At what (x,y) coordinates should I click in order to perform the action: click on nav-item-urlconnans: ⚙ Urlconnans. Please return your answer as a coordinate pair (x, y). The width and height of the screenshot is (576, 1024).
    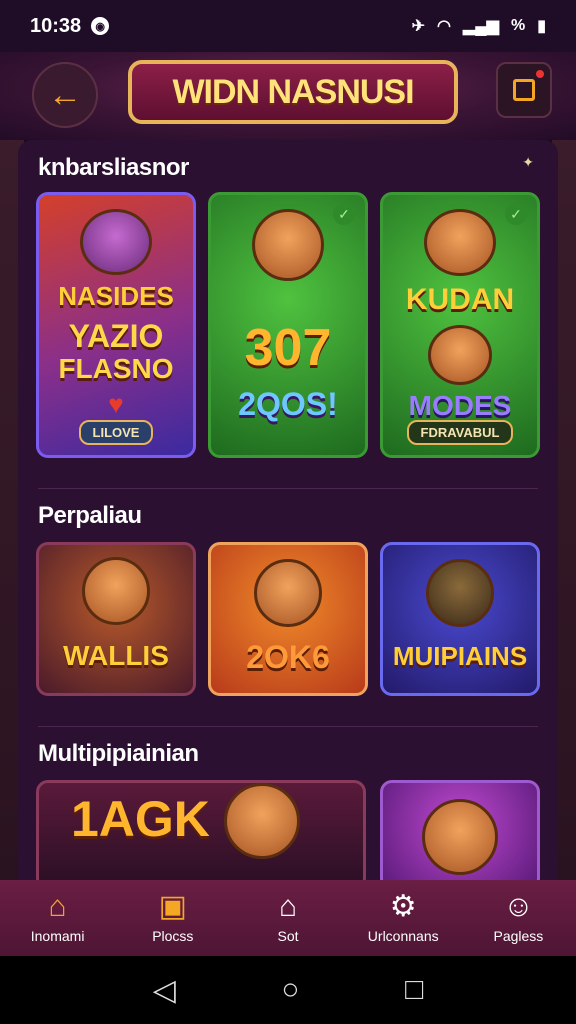
    Looking at the image, I should click on (403, 918).